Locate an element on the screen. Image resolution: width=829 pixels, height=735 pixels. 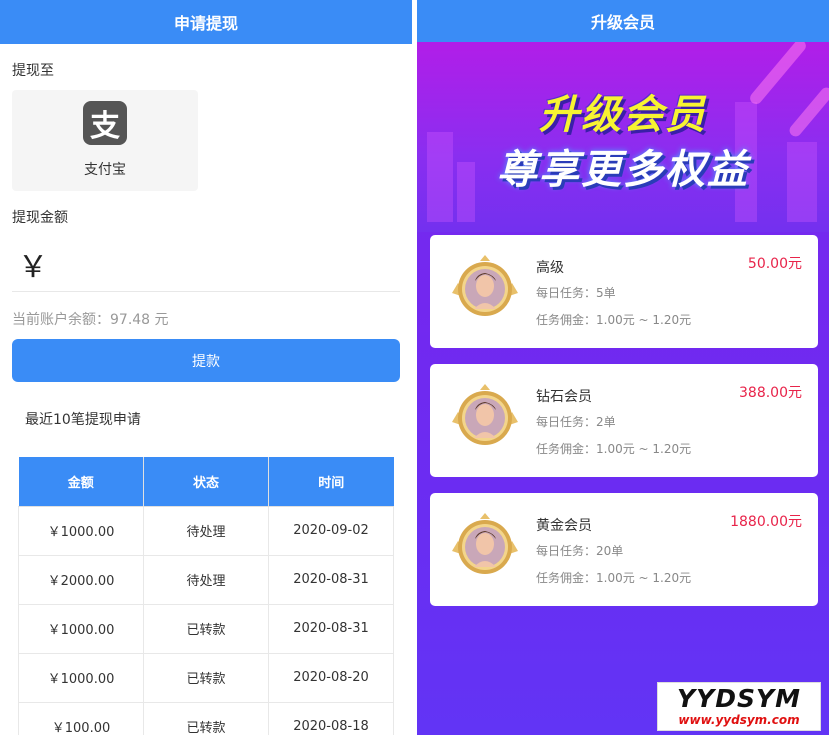
amount-input-row: ￥ is located at coordinates (206, 264).